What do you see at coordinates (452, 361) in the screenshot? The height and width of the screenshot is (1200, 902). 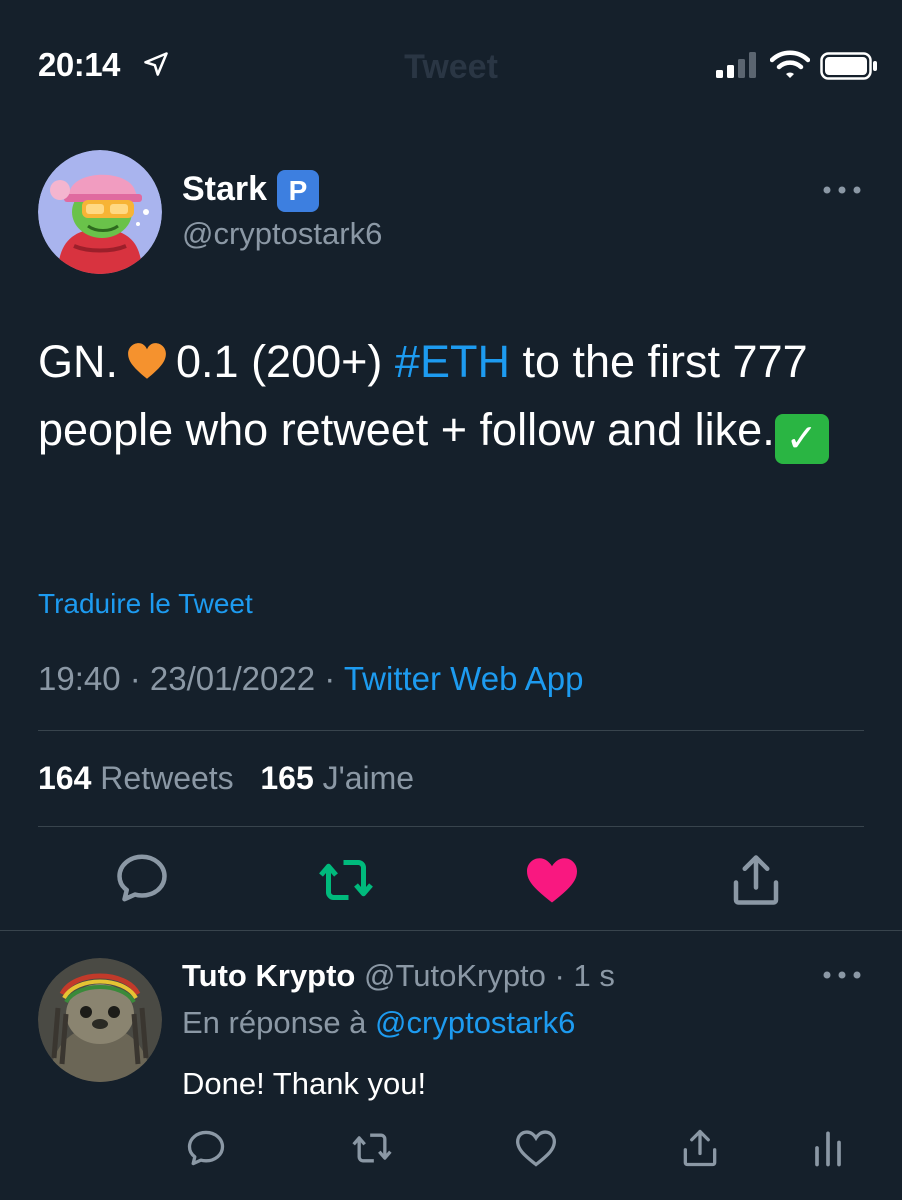 I see `hashtag-link: #ETH` at bounding box center [452, 361].